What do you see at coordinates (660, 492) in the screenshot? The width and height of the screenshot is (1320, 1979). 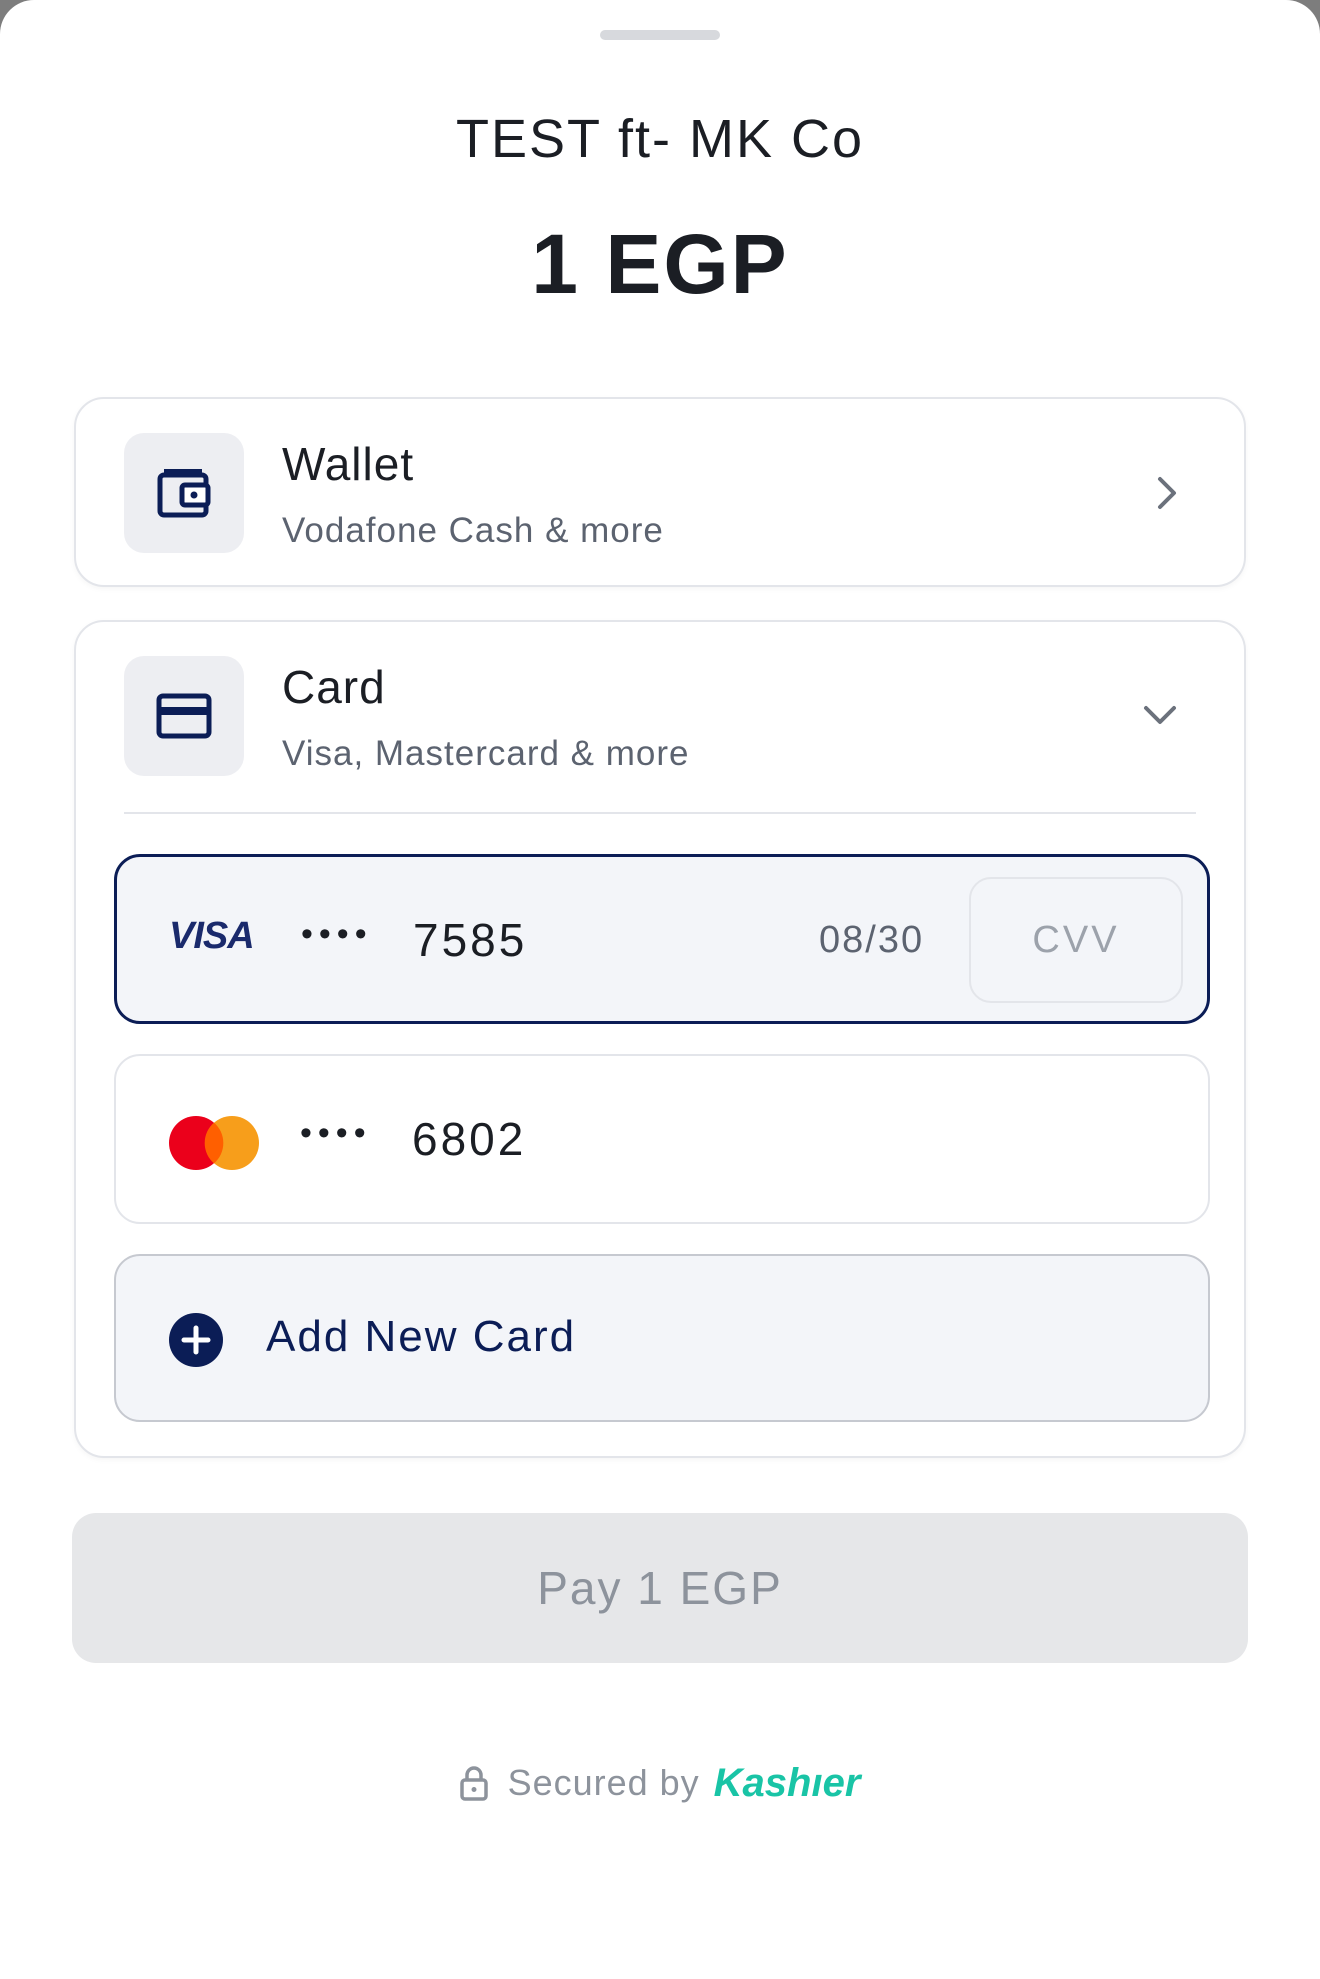 I see `wallet-method: Wallet Vodafone Cash & more` at bounding box center [660, 492].